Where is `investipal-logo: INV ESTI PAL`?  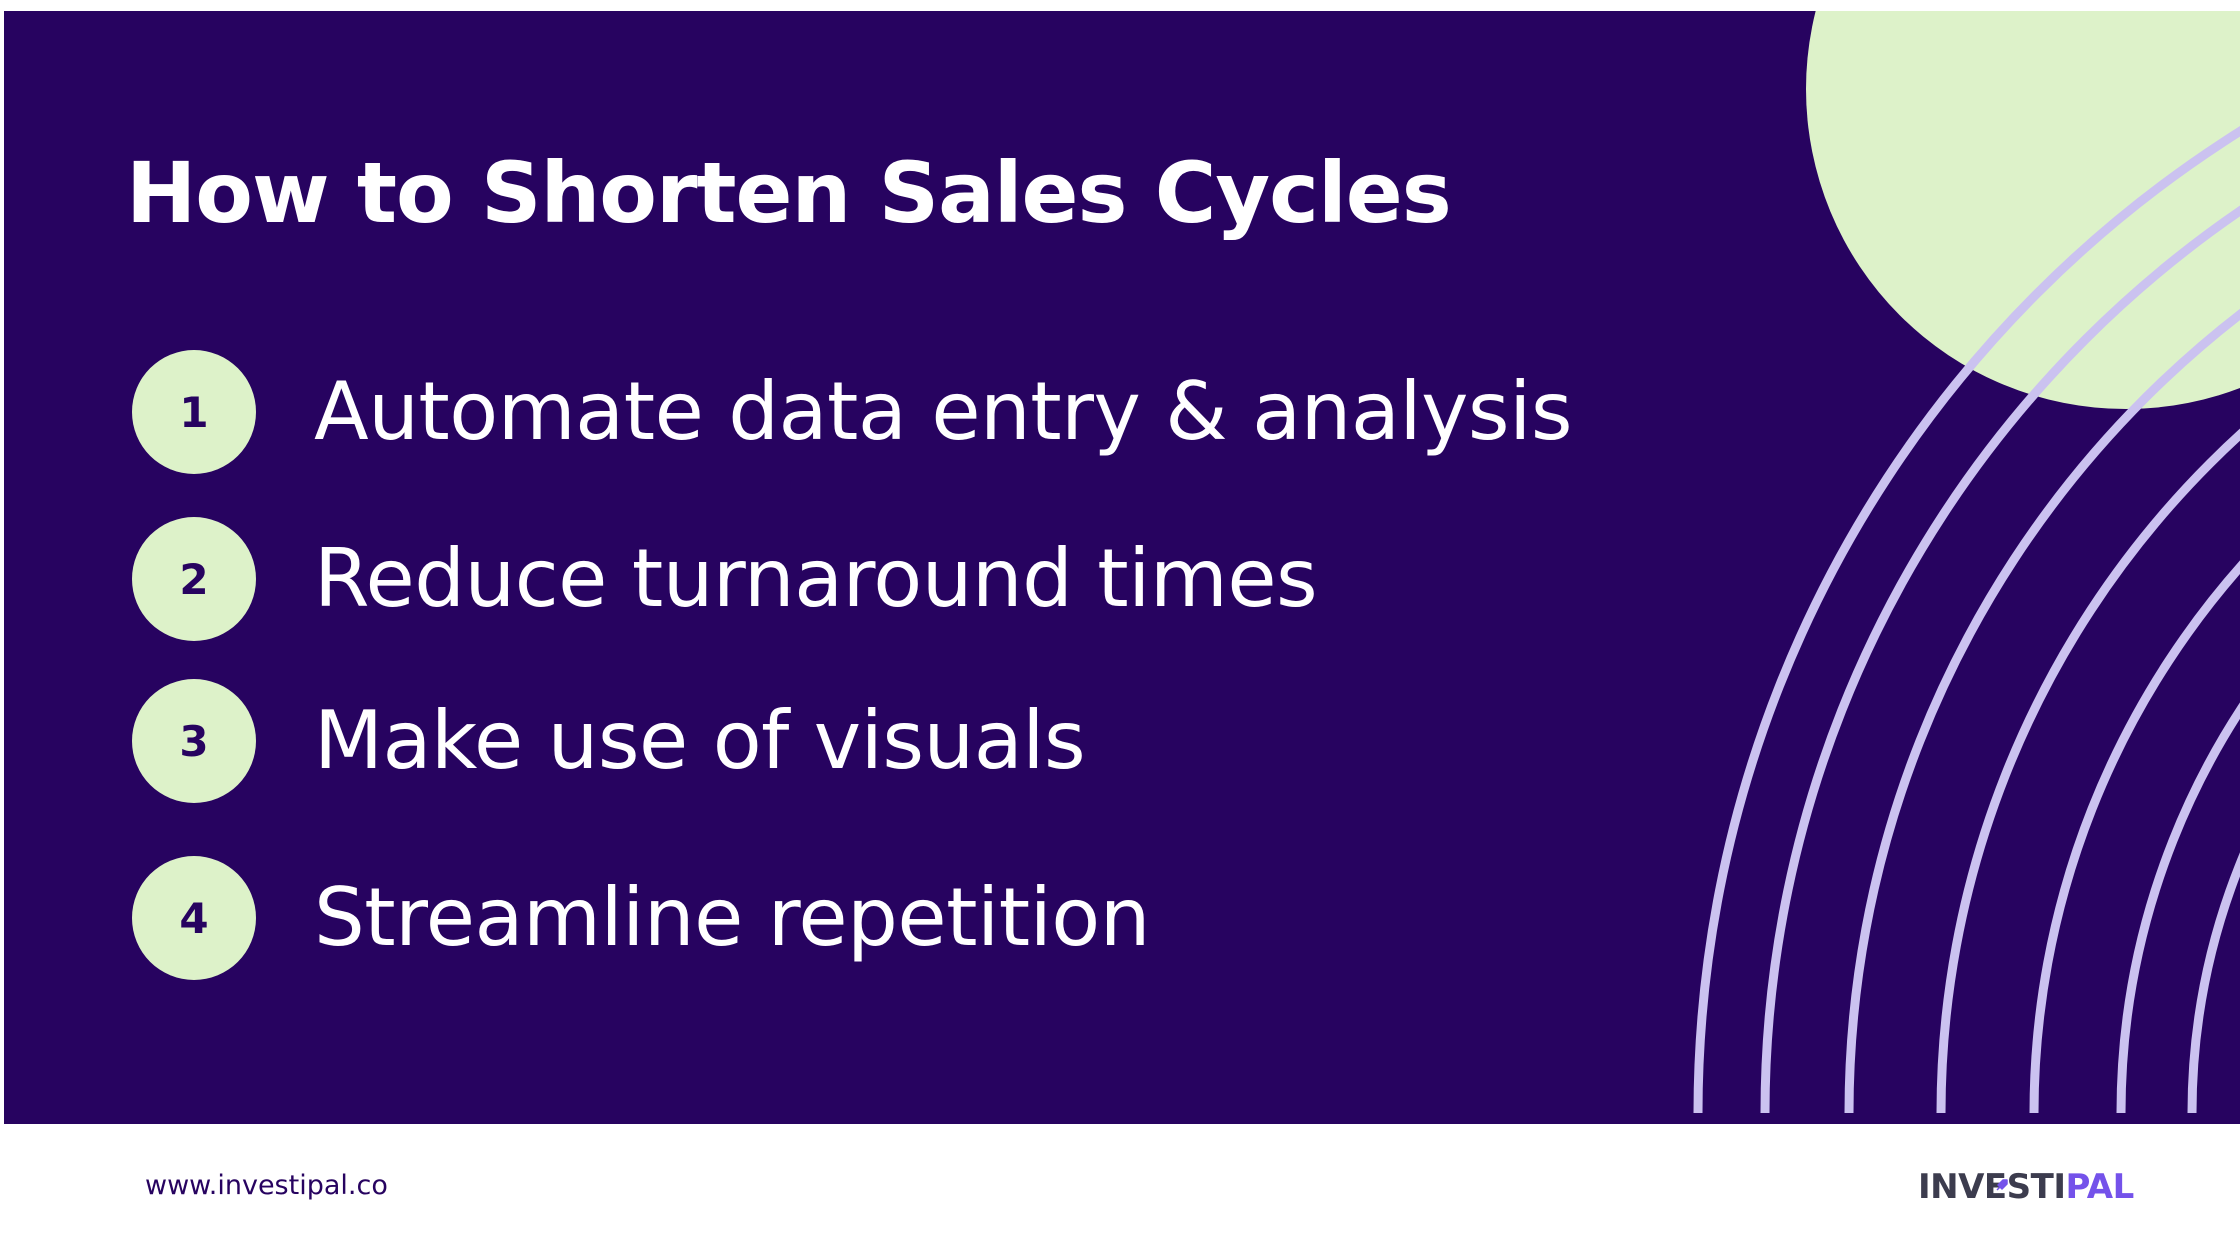 investipal-logo: INV ESTI PAL is located at coordinates (2026, 1187).